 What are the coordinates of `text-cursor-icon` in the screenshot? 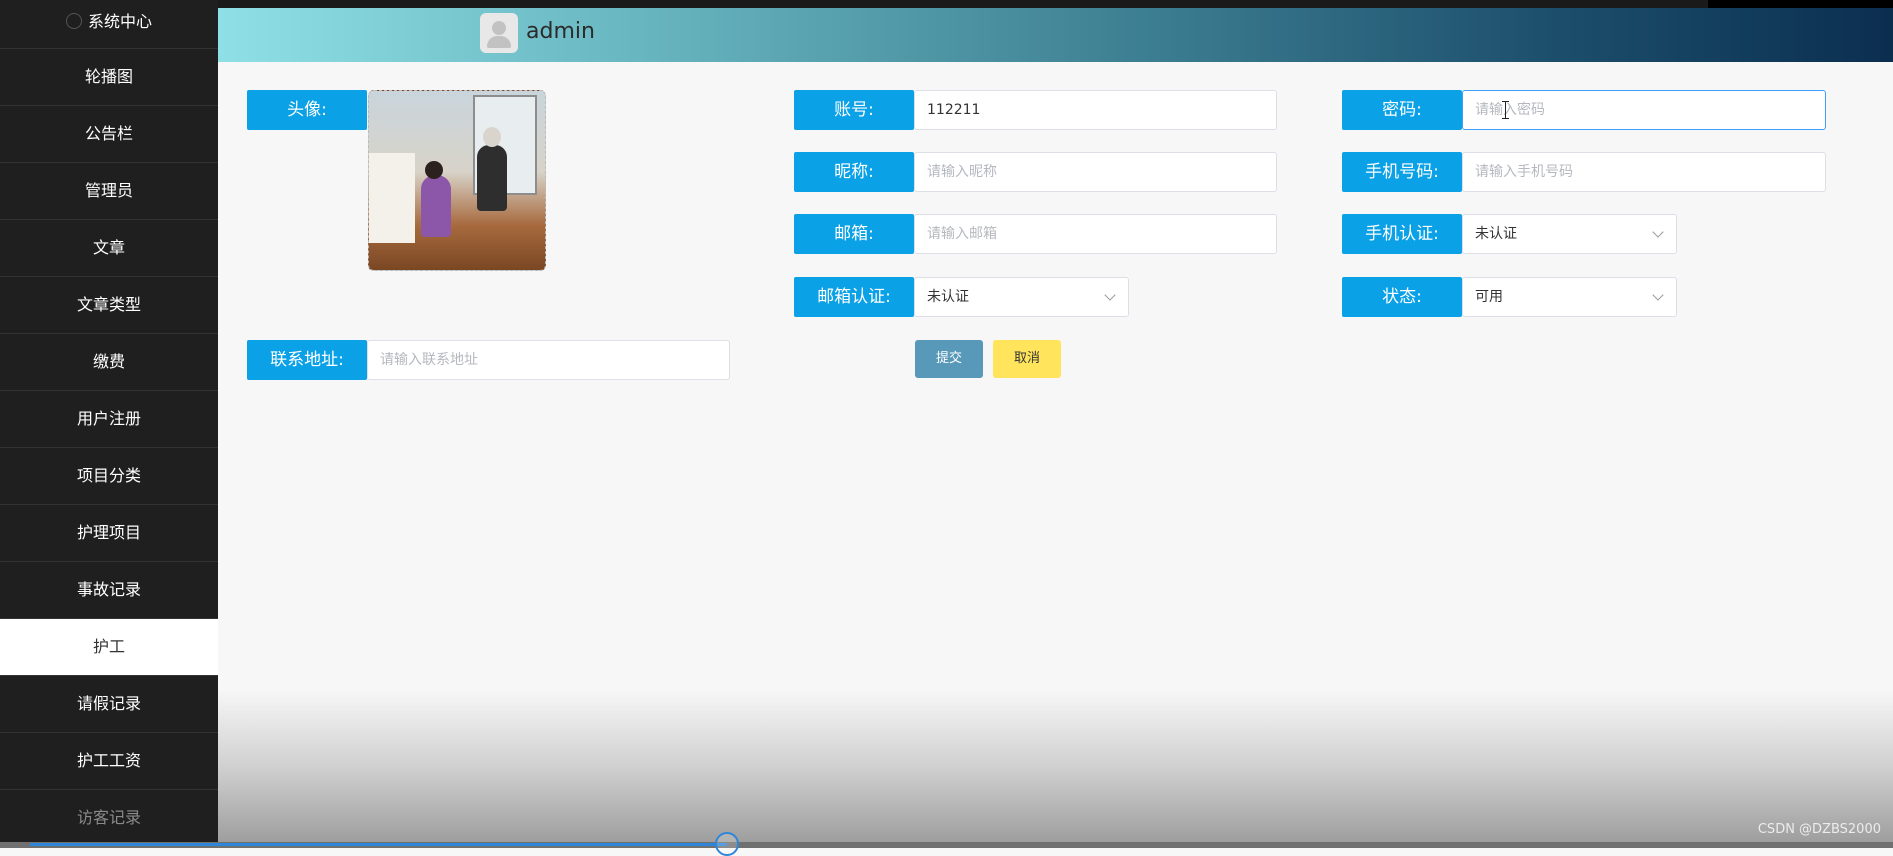 It's located at (1506, 110).